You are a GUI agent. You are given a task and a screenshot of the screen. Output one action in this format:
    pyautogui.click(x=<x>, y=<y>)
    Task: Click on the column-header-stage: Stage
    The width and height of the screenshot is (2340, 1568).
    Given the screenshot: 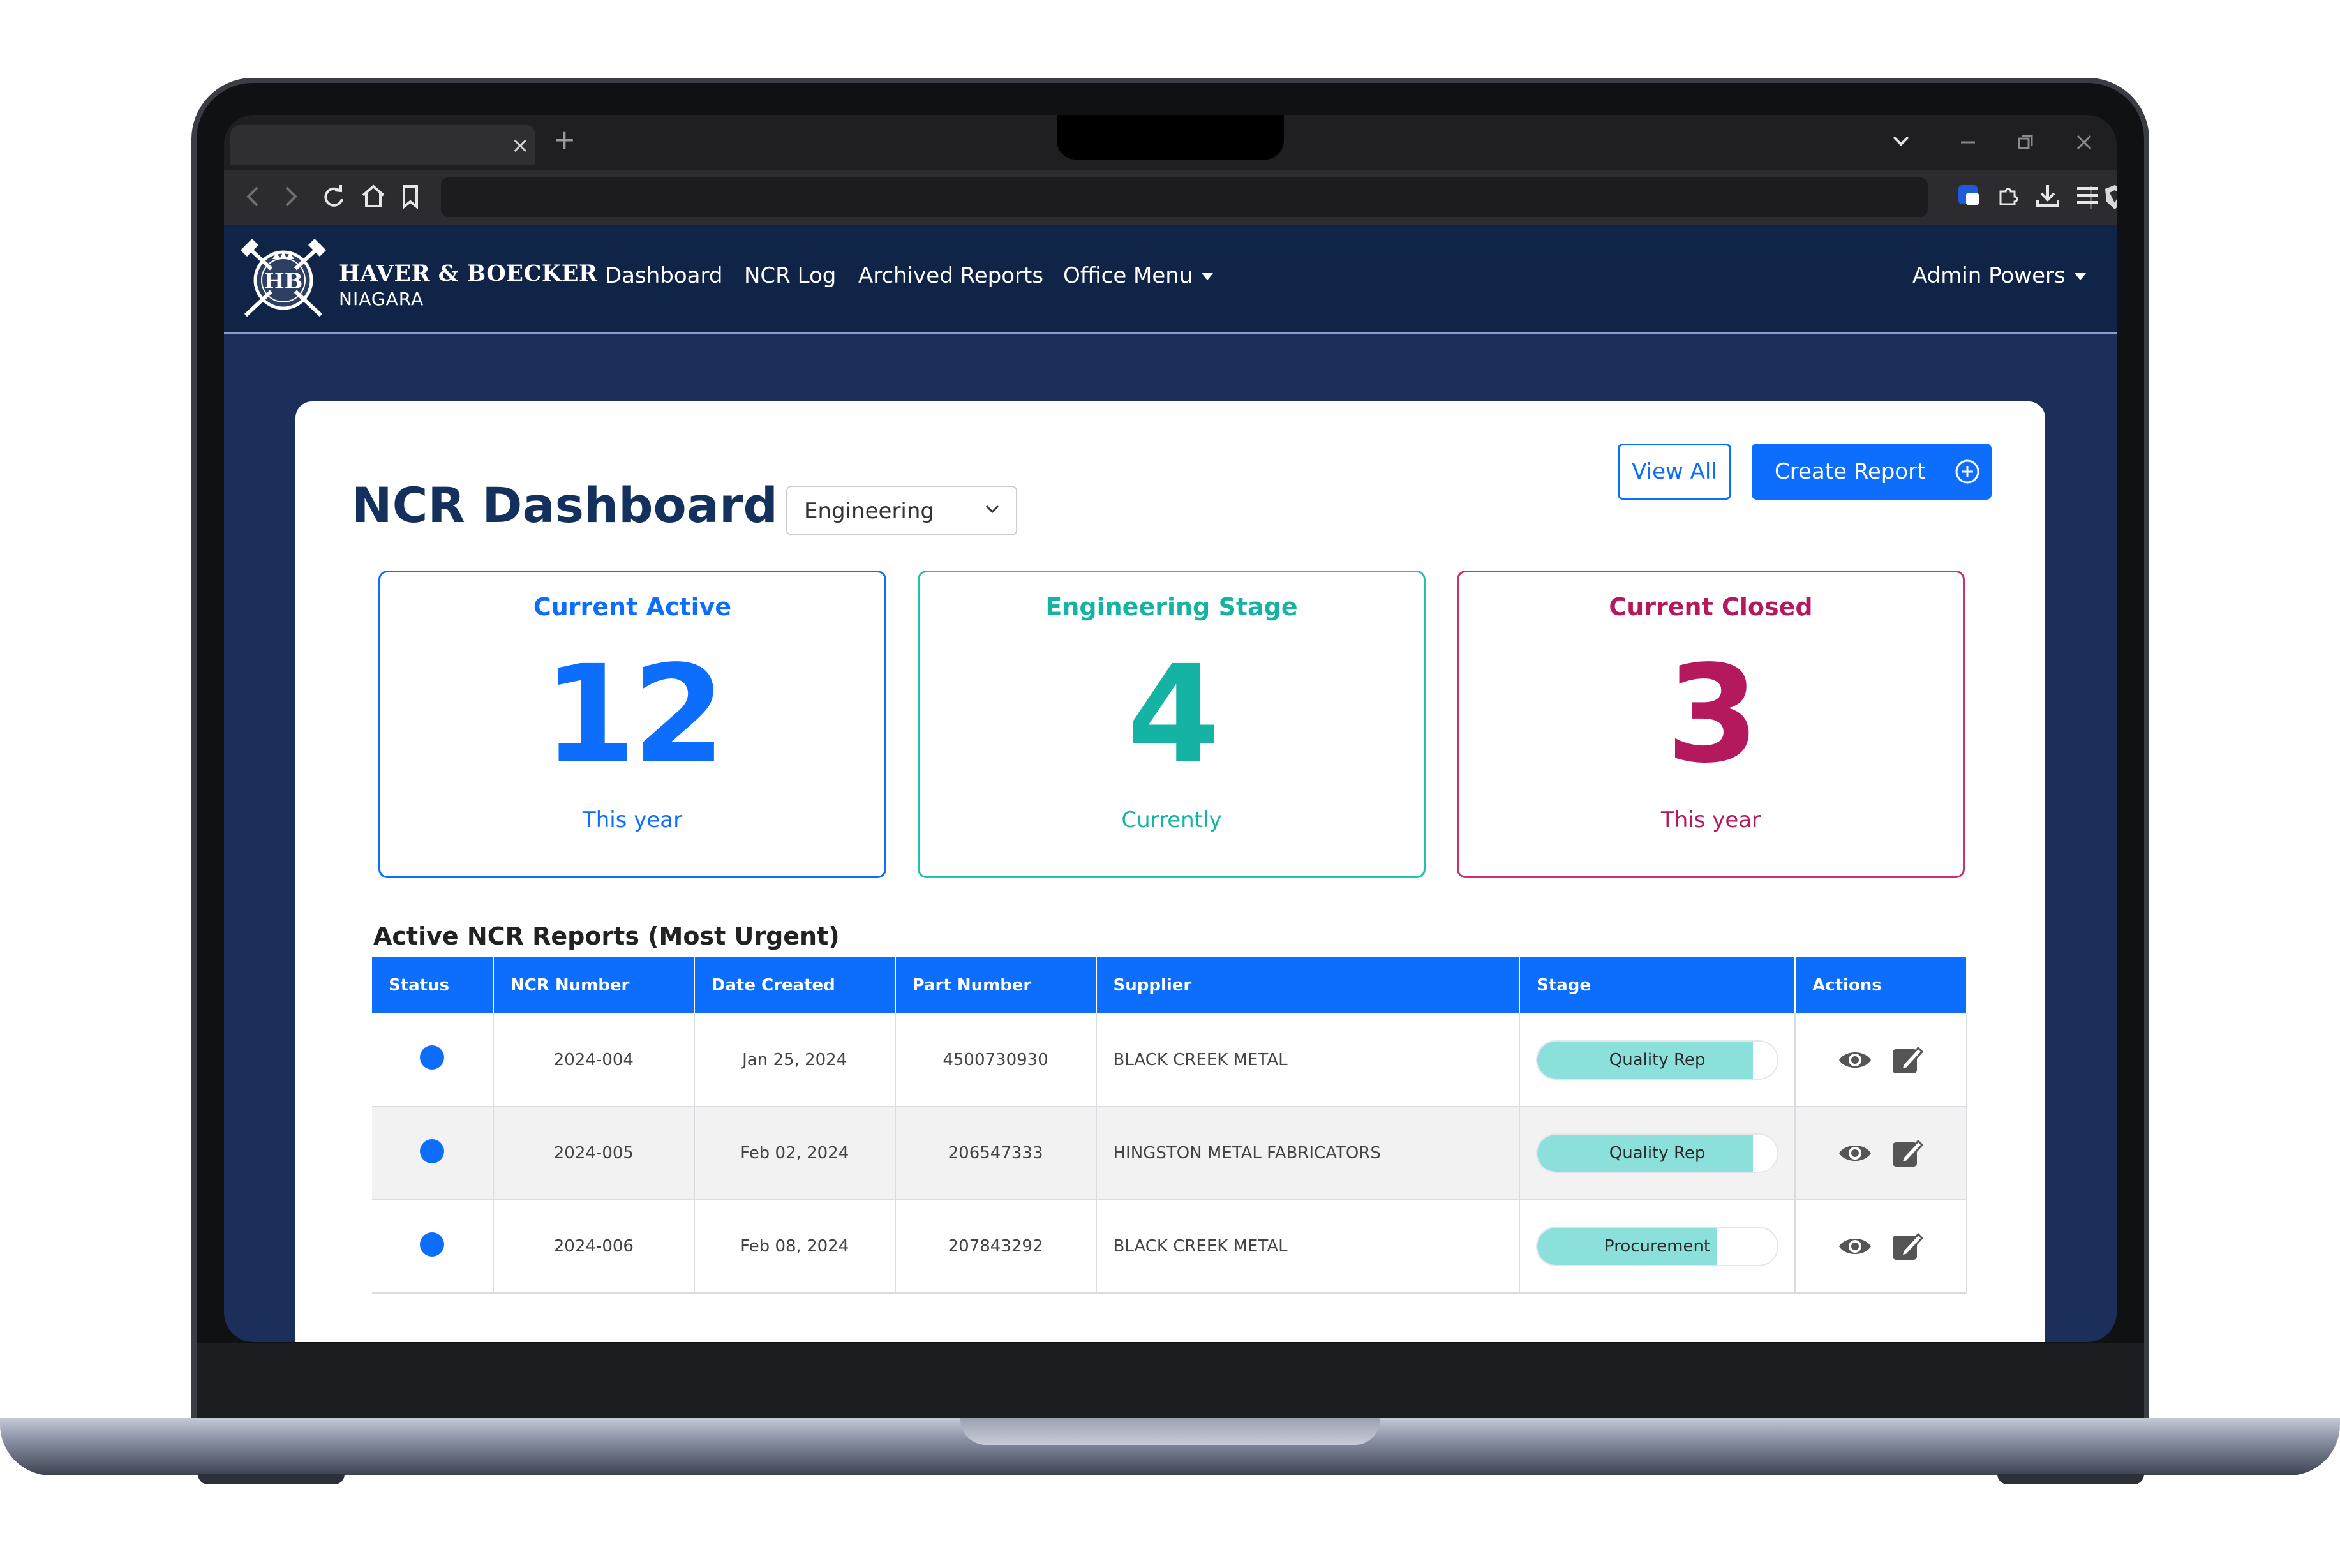 What is the action you would take?
    pyautogui.click(x=1658, y=985)
    